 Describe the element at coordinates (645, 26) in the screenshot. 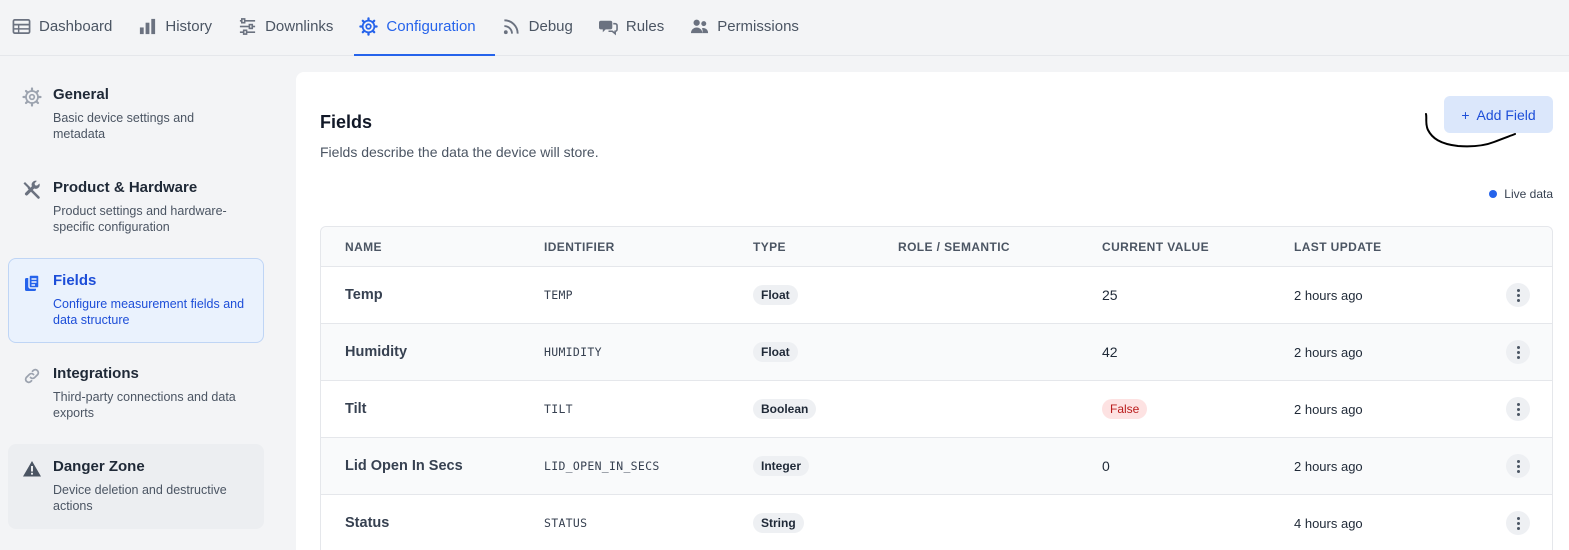

I see `tab-label: Rules` at that location.